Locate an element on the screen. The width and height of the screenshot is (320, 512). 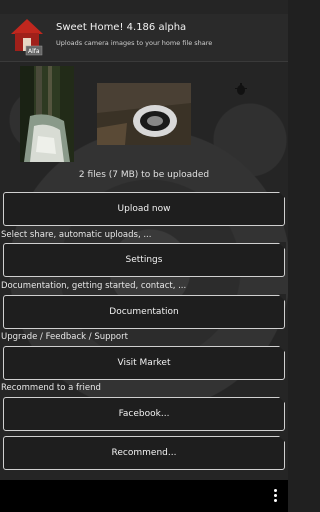
navigation-bar is located at coordinates (144, 496).